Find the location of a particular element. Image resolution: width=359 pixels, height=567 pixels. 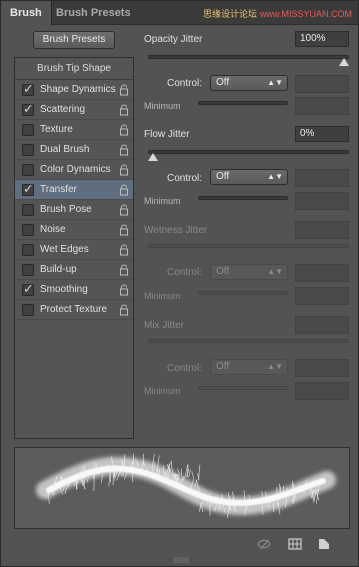

brush-presets-button: Brush Presets is located at coordinates (74, 40).